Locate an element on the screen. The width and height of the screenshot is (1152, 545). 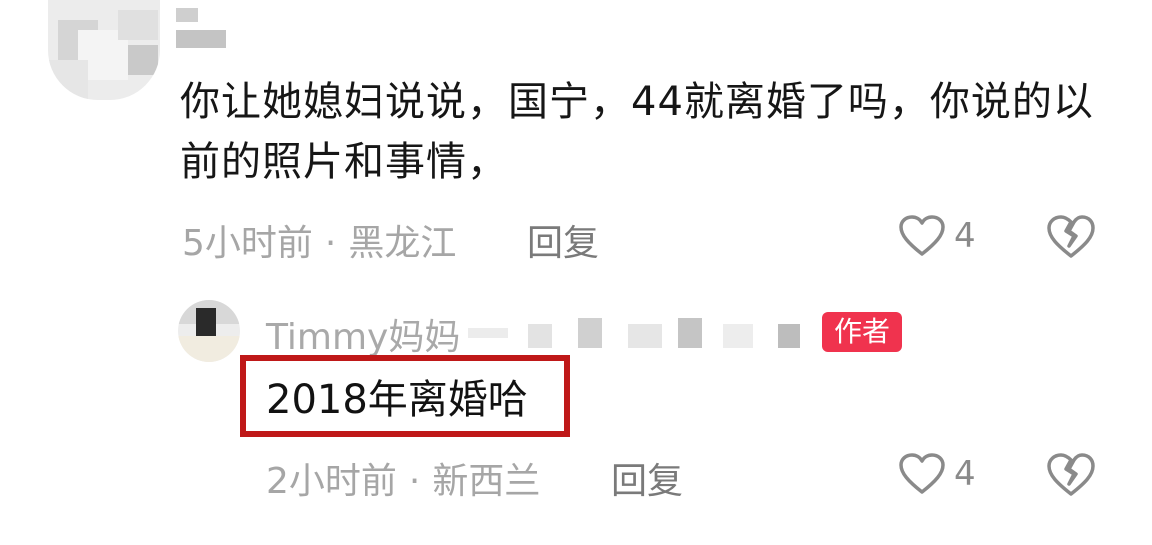
reply-location: 新西兰 is located at coordinates (486, 481).